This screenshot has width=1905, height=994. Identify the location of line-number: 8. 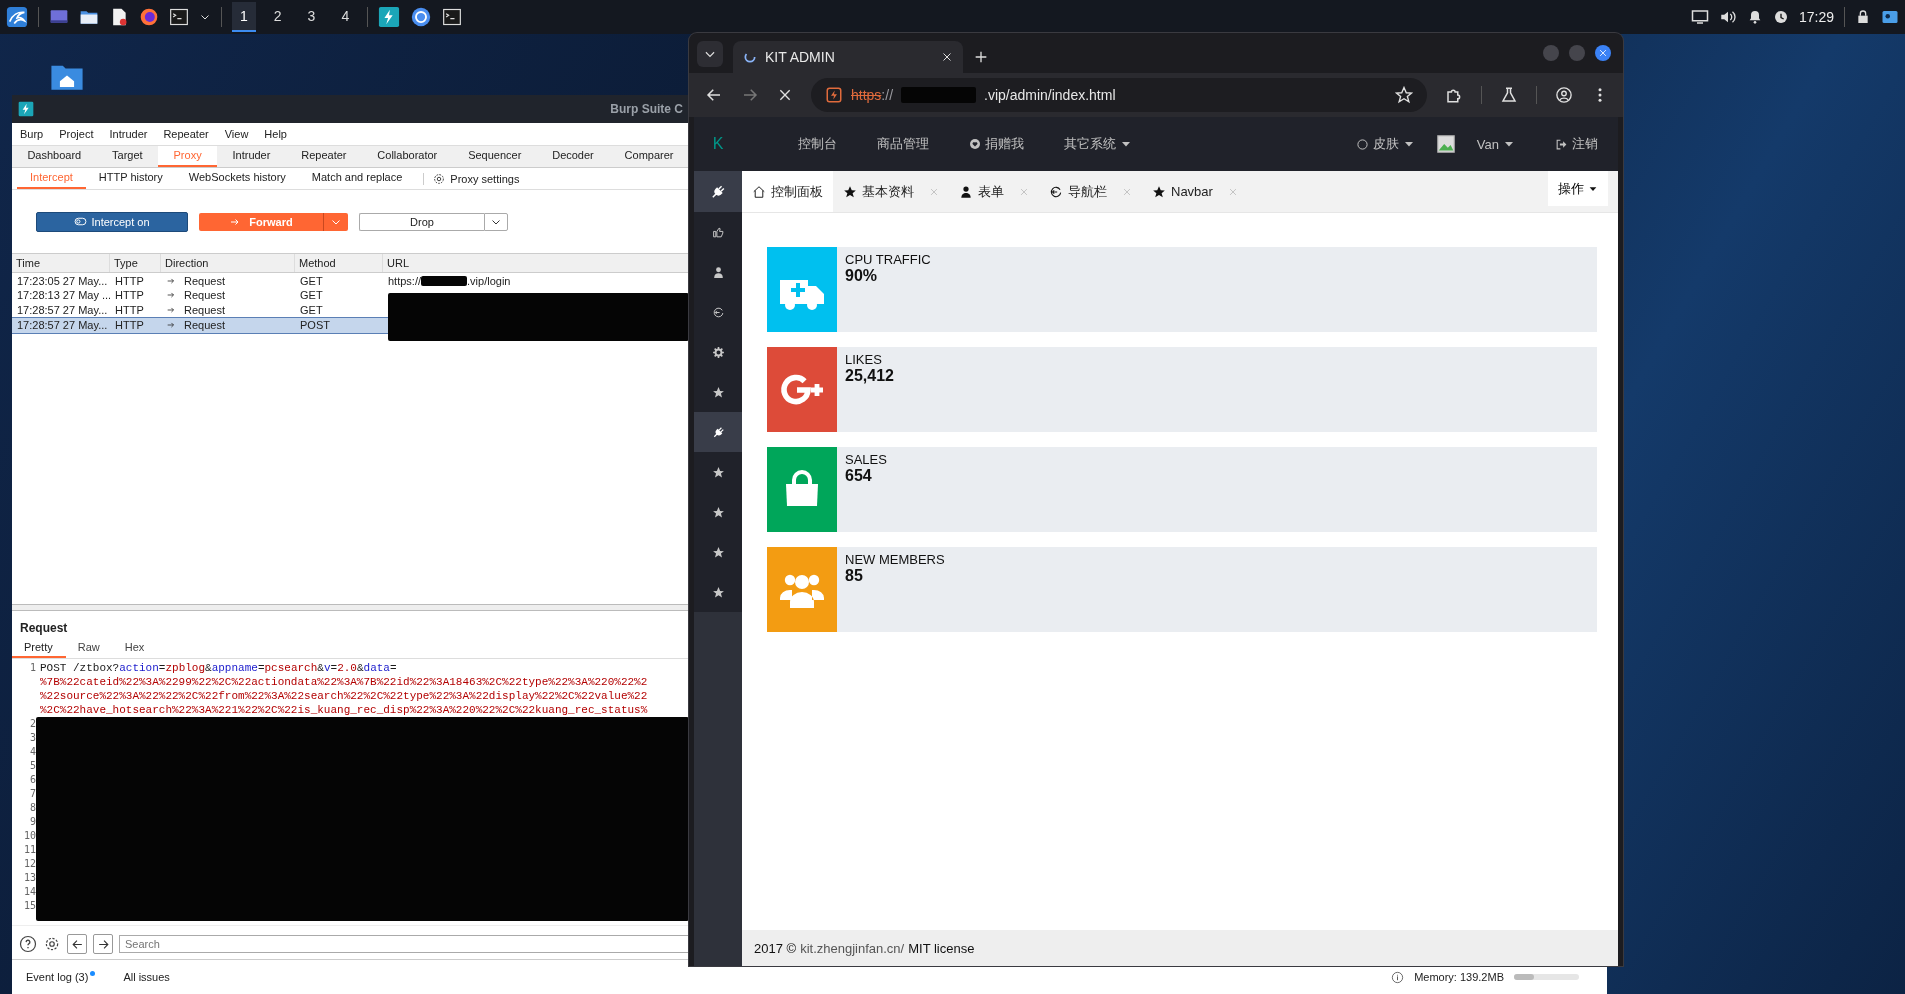
(32, 808).